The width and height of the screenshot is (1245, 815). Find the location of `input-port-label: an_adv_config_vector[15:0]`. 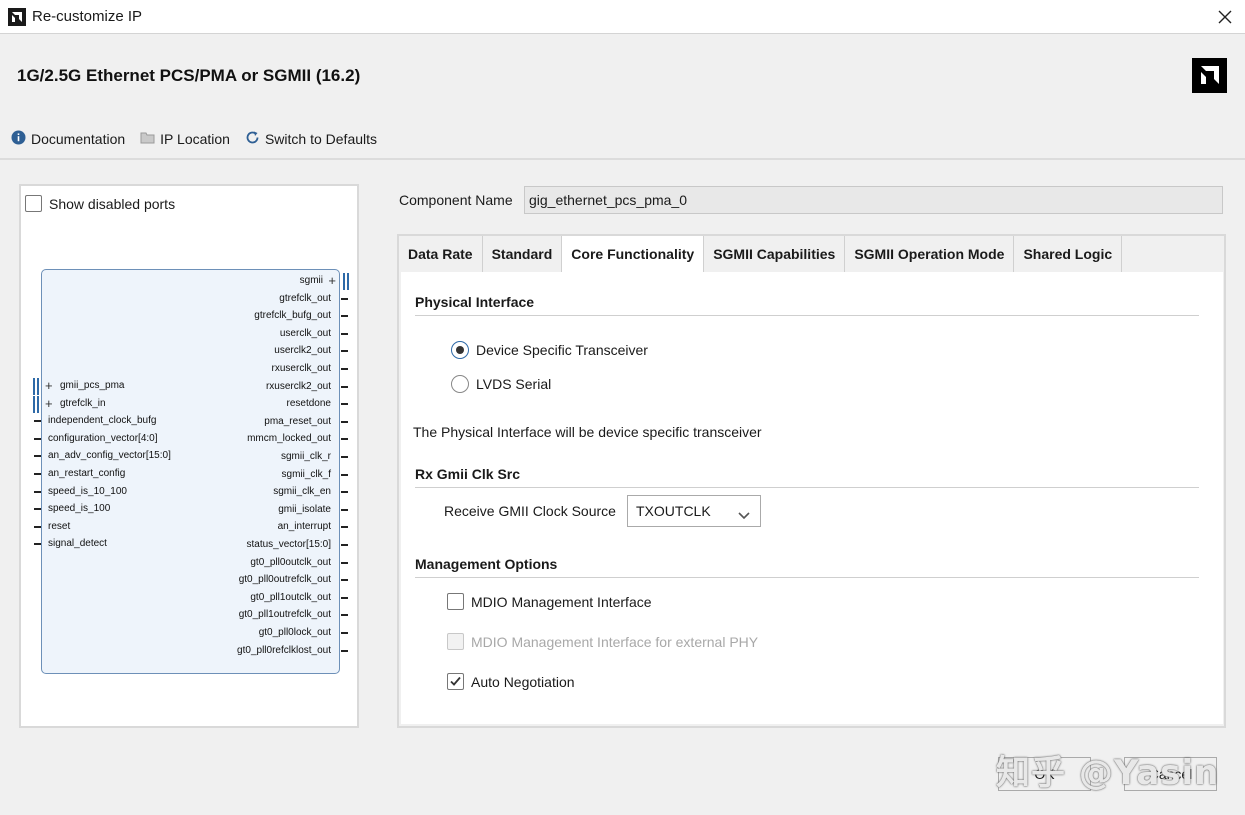

input-port-label: an_adv_config_vector[15:0] is located at coordinates (109, 456).